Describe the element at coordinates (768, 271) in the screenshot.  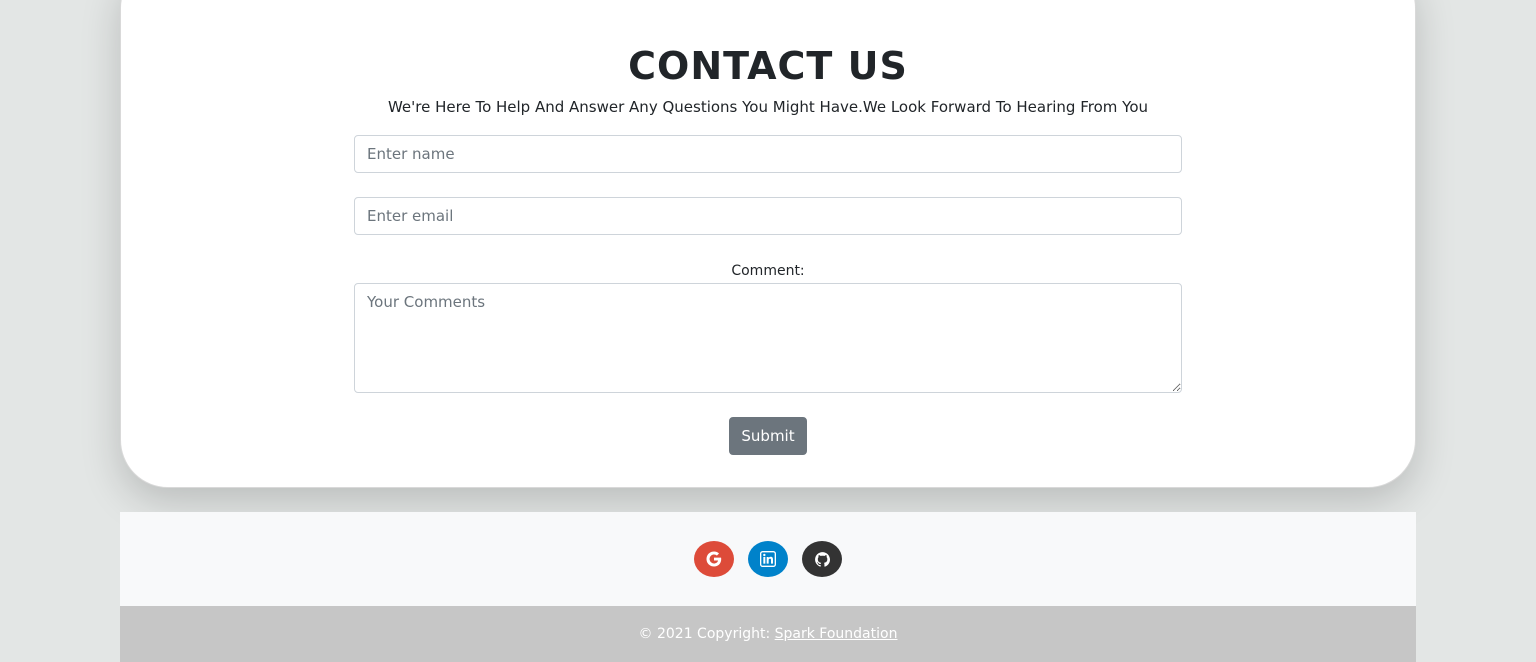
I see `comment-label: Comment:` at that location.